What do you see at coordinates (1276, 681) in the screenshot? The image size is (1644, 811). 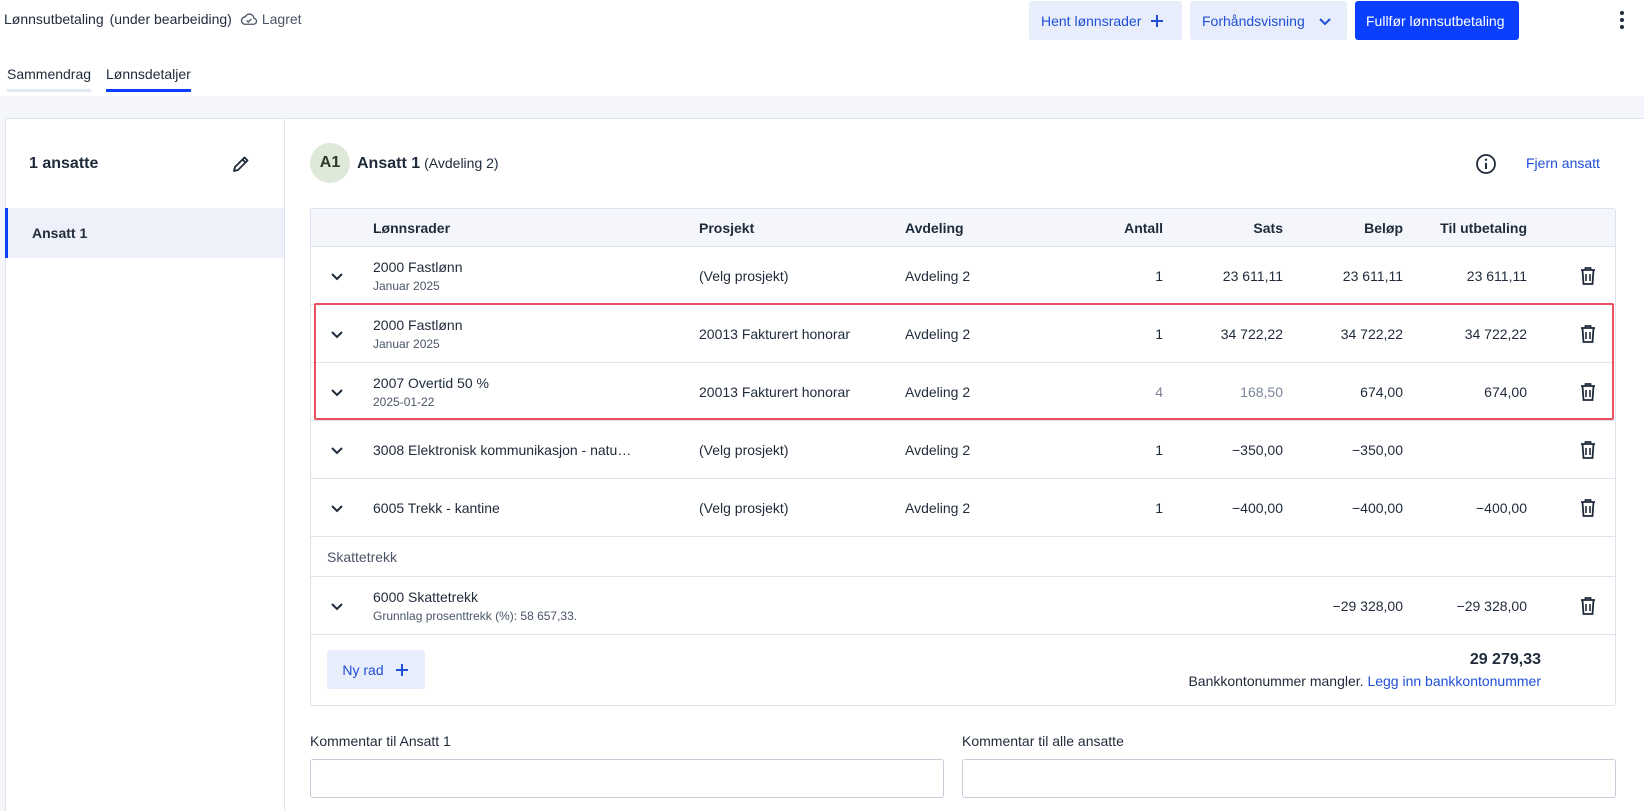 I see `bank-missing-text: Bankkontonummer mangler.` at bounding box center [1276, 681].